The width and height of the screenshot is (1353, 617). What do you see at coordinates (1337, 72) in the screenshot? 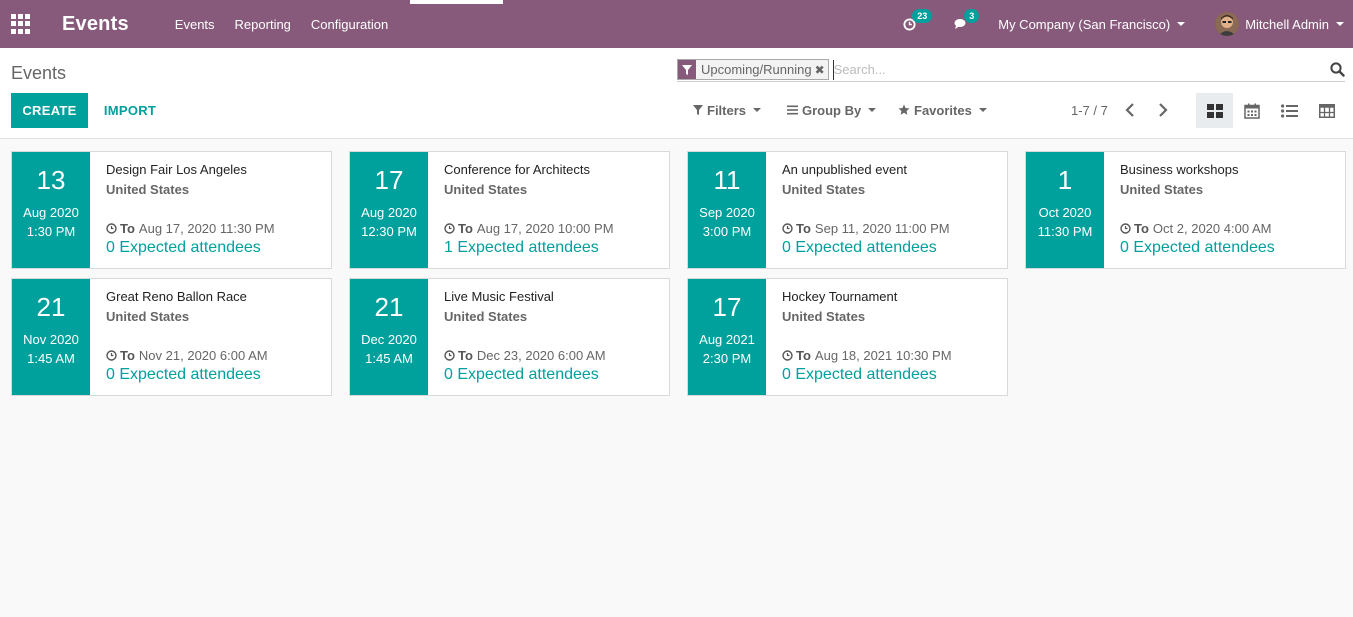
I see `search-icon` at bounding box center [1337, 72].